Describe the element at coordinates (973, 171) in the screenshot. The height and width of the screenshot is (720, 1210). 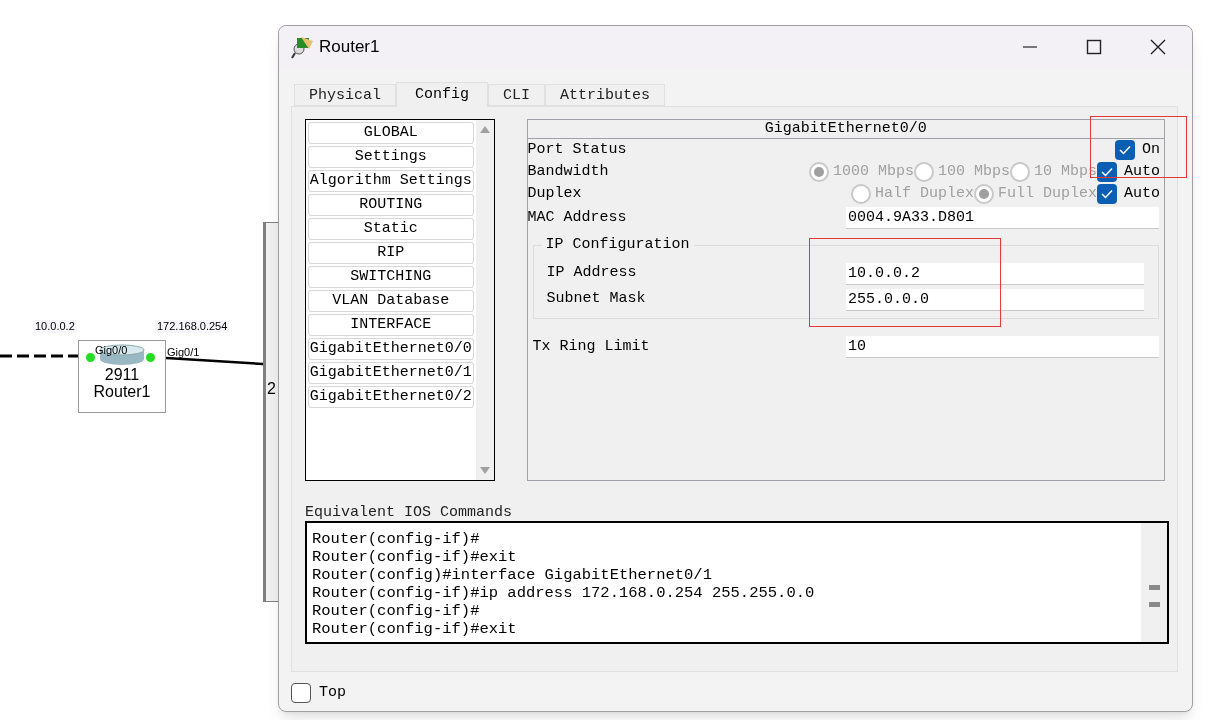
I see `radio-label: 100 Mbps` at that location.